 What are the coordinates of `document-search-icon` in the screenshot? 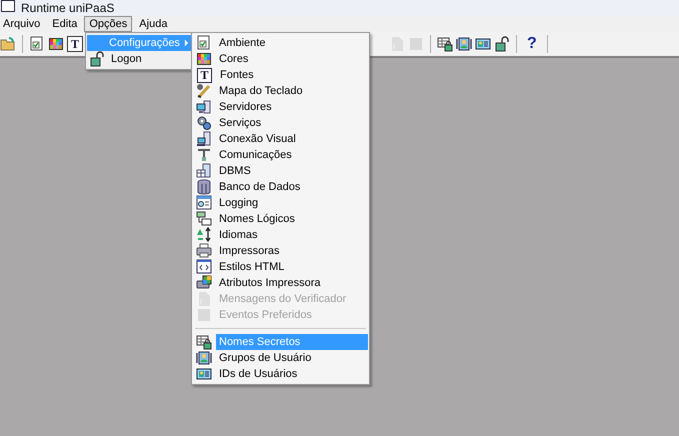 It's located at (204, 203).